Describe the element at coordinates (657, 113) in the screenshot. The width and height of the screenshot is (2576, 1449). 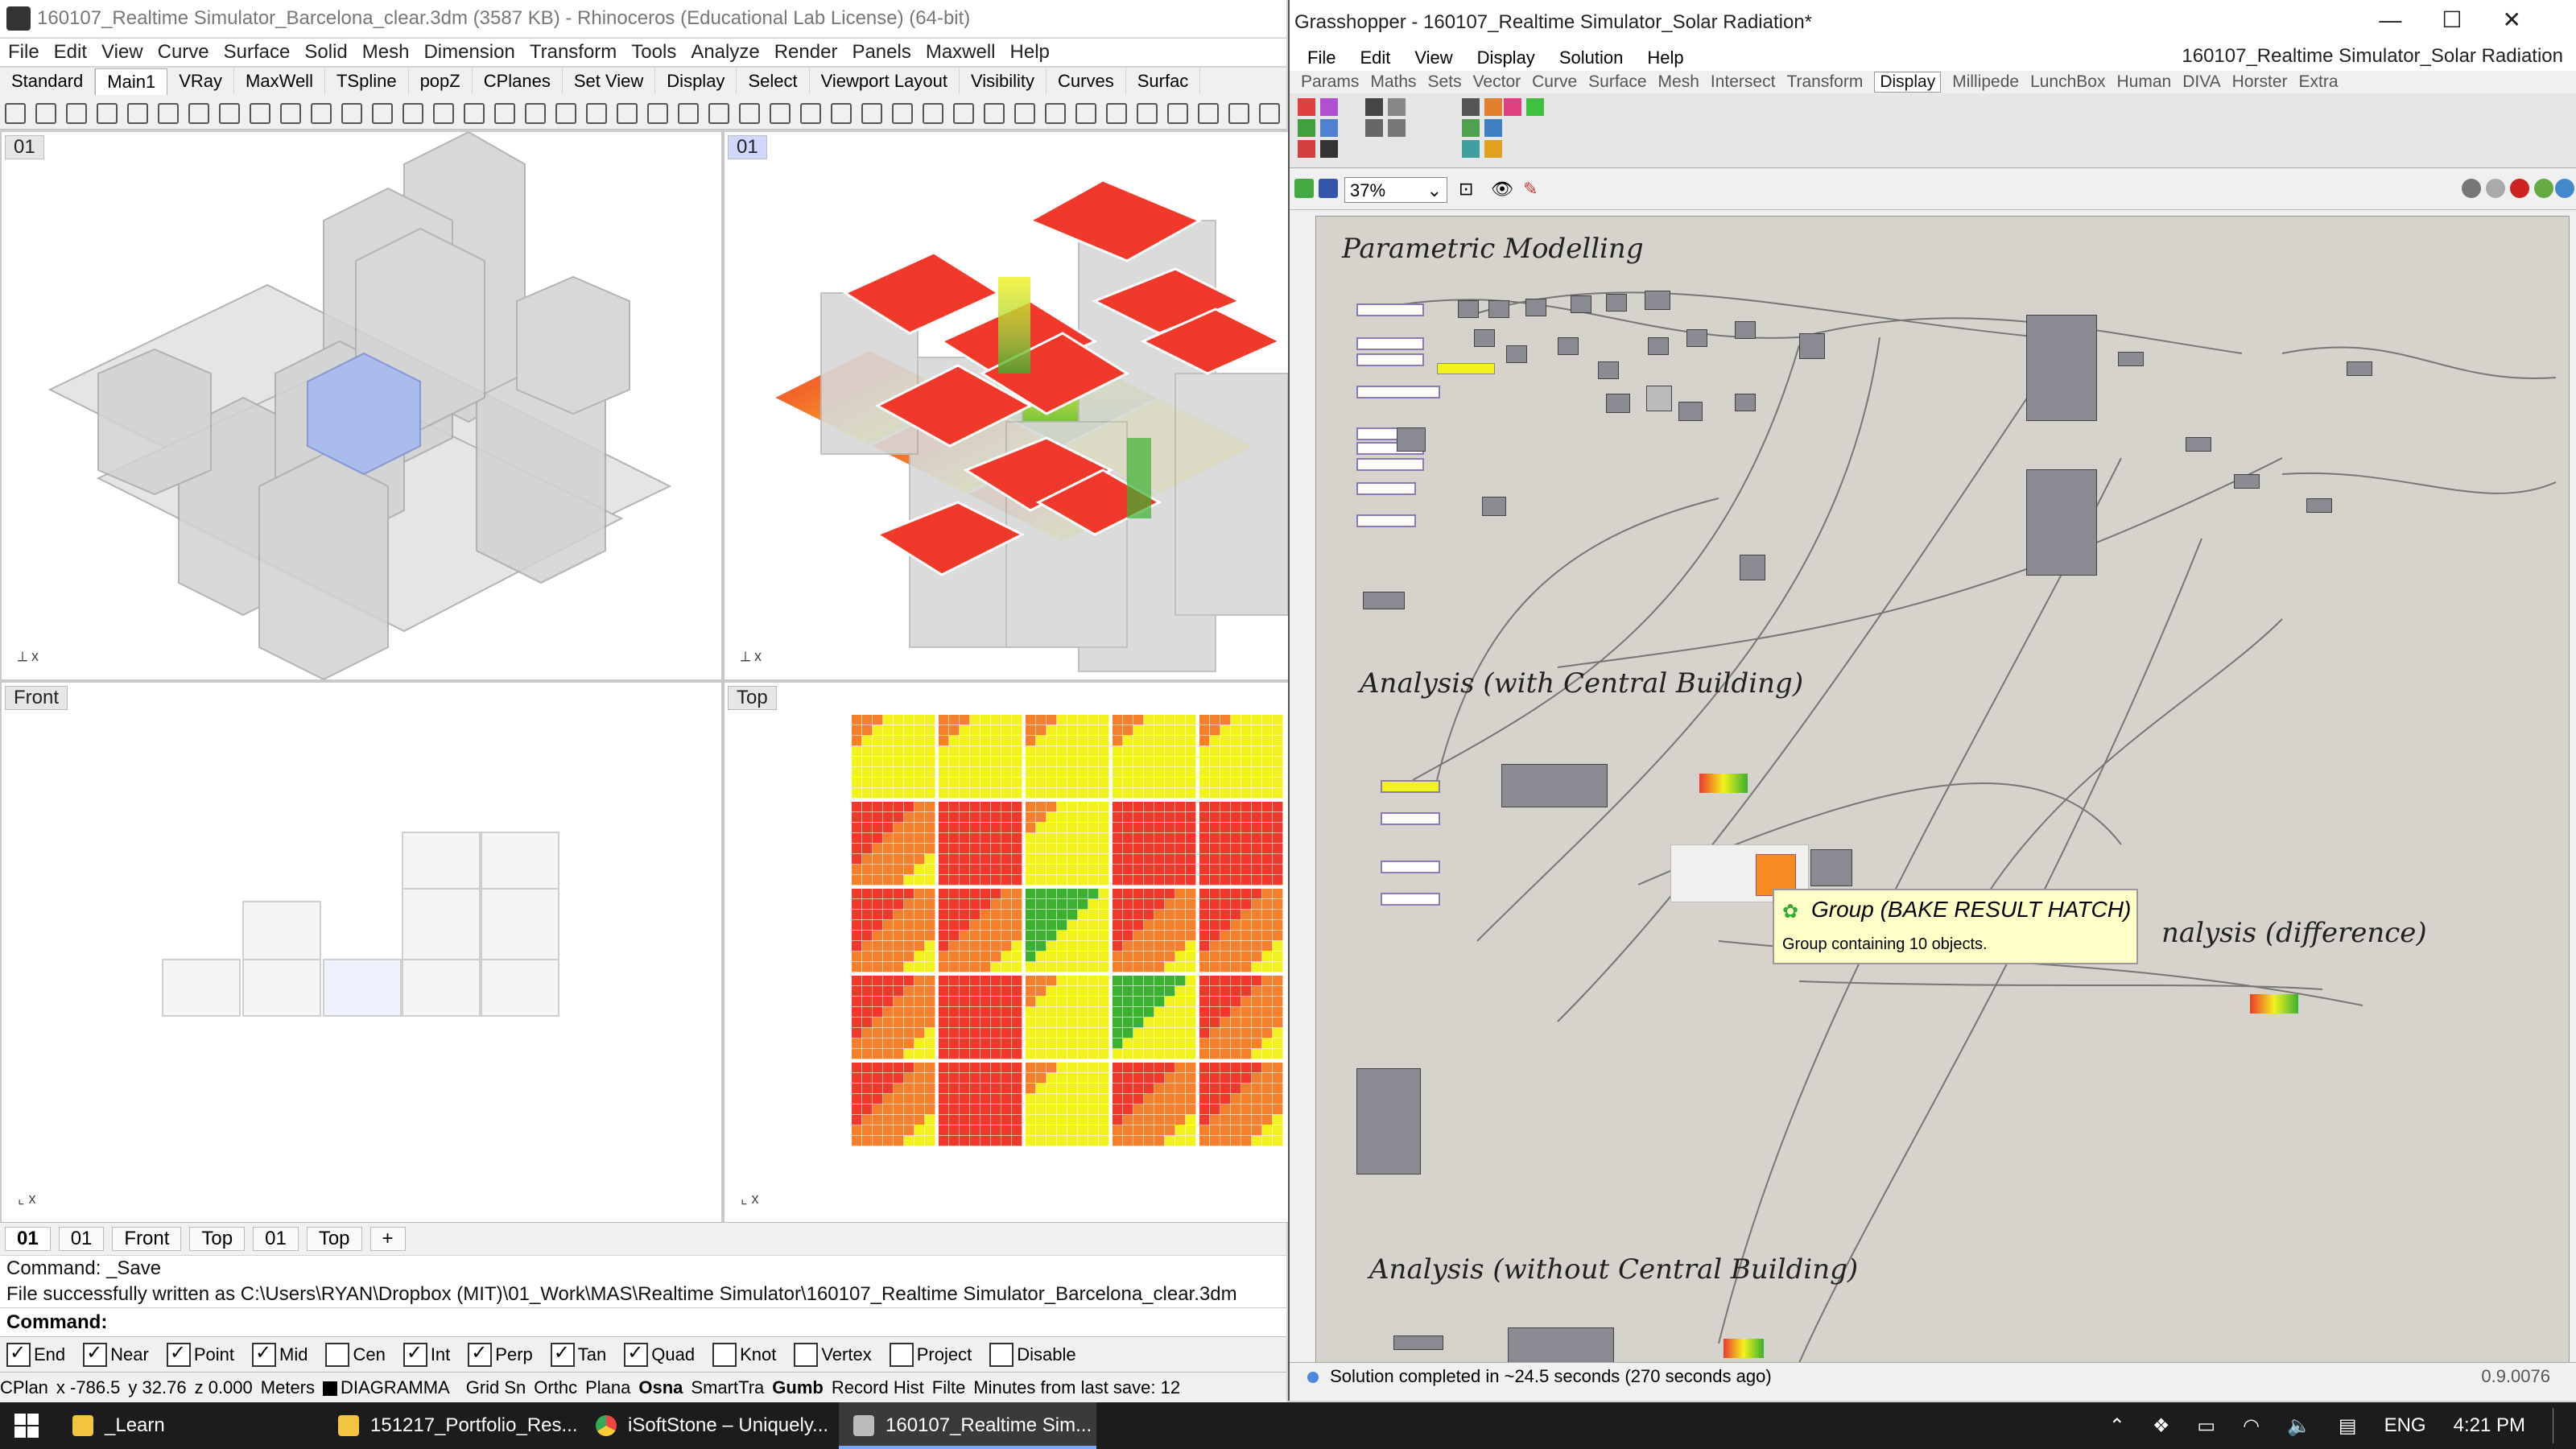
I see `rotate-tool-icon` at that location.